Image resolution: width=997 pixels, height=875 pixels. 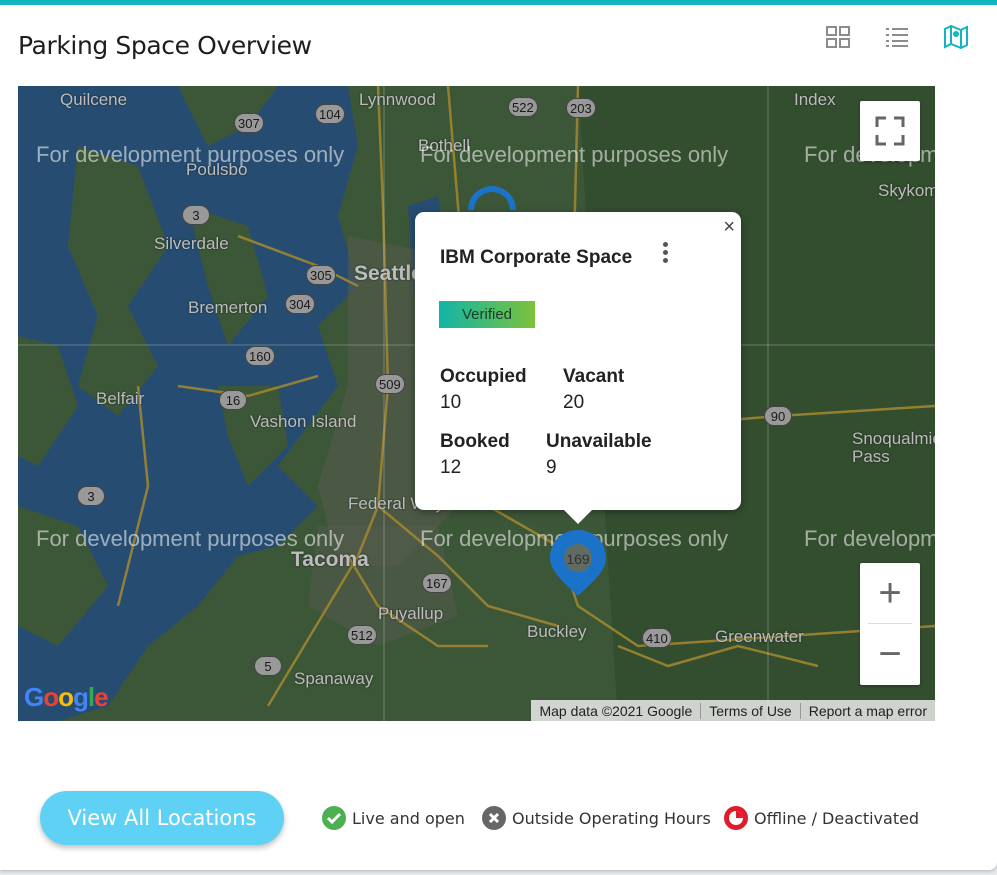 What do you see at coordinates (957, 37) in the screenshot?
I see `map-view-icon` at bounding box center [957, 37].